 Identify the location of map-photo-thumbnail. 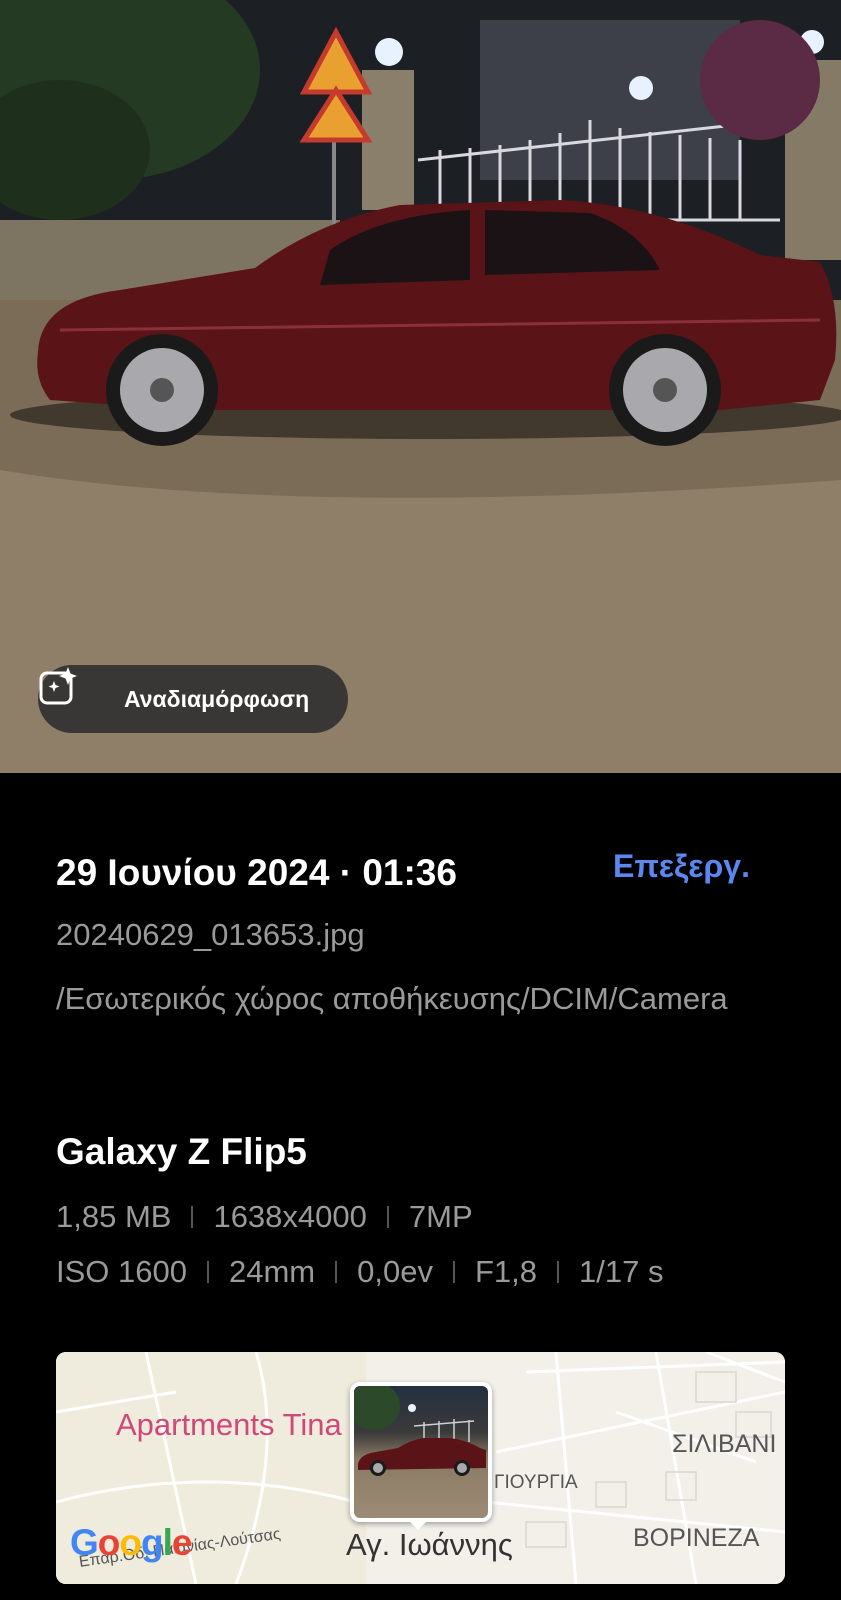
(421, 1452).